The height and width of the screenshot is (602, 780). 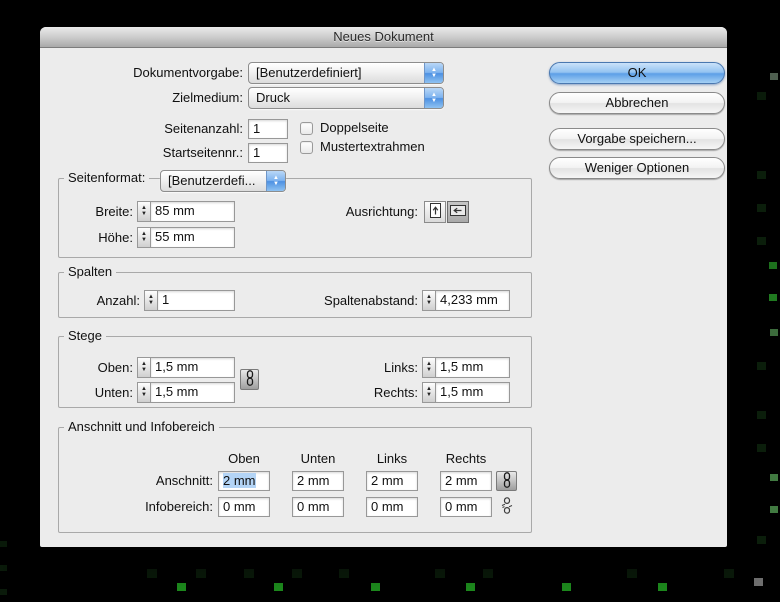 I want to click on rechts-label: Rechts:, so click(x=395, y=392).